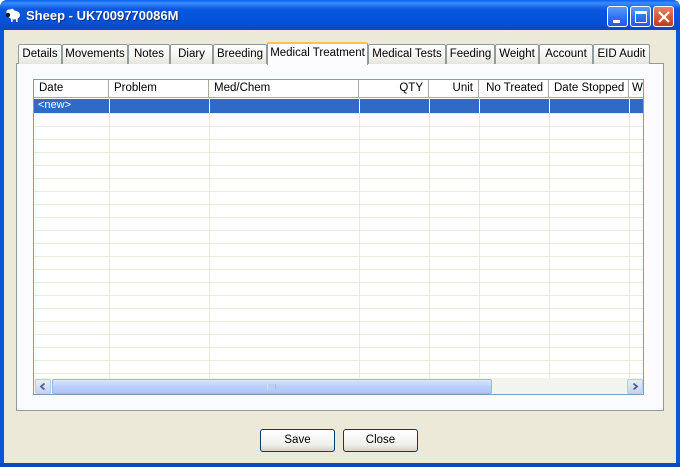  I want to click on chevron-right-icon, so click(635, 386).